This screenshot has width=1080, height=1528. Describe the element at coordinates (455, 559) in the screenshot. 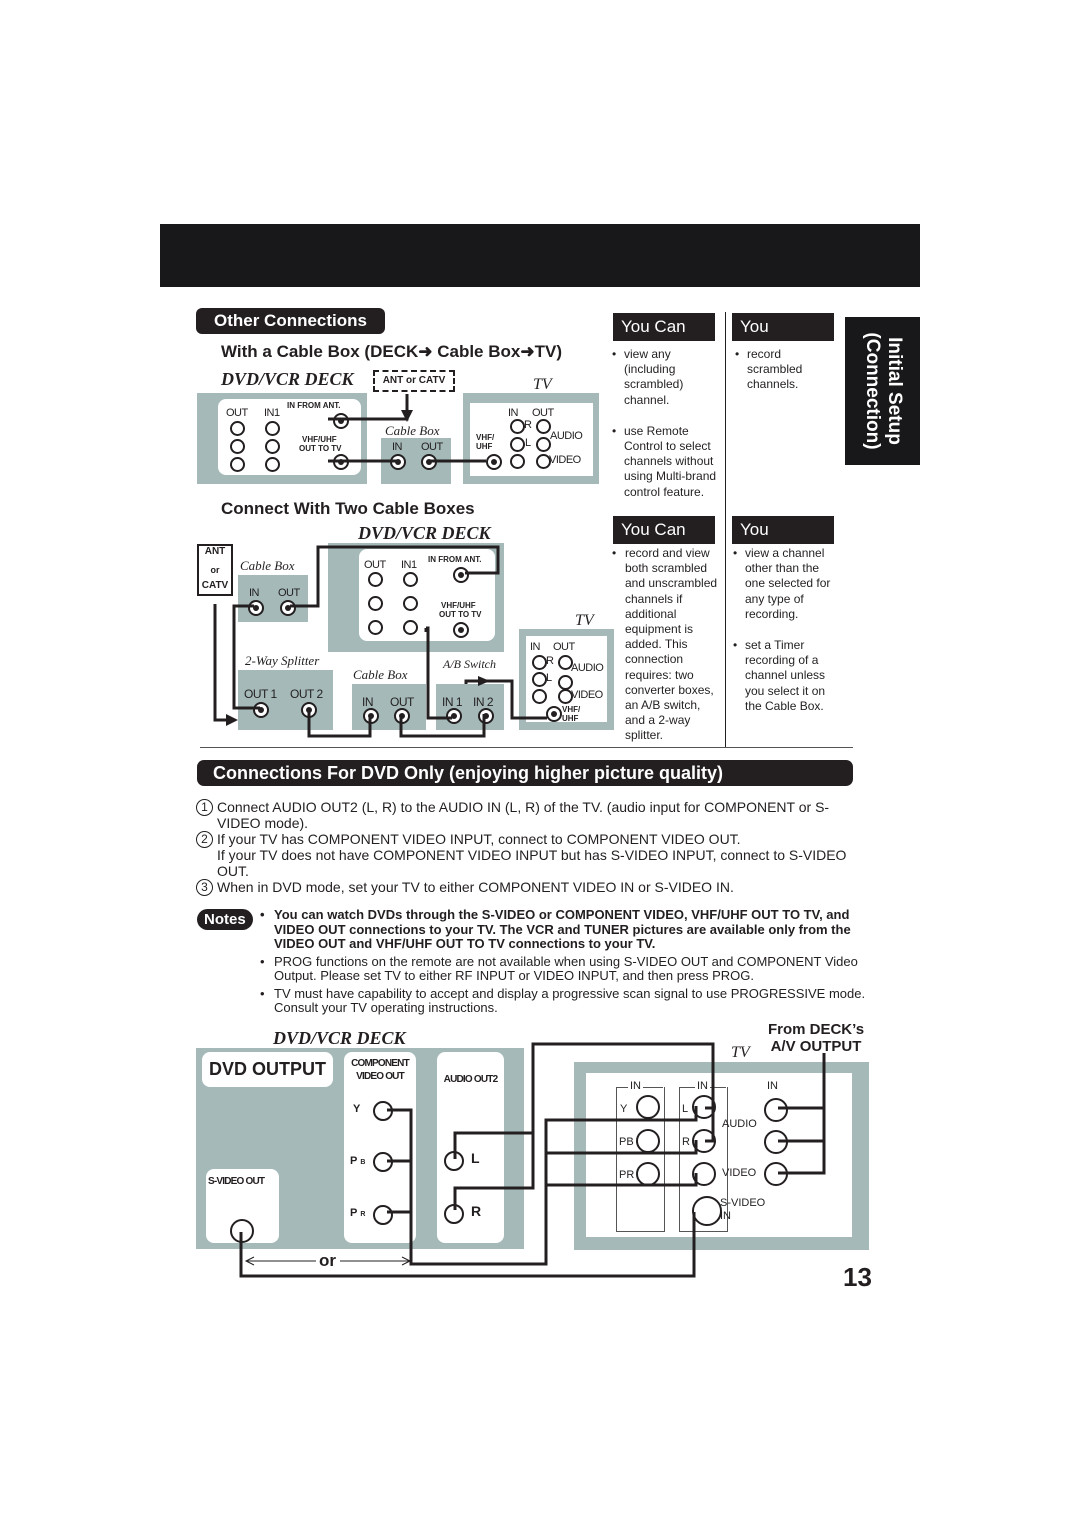

I see `deck2-in-from-ant-label: IN FROM ANT.` at that location.